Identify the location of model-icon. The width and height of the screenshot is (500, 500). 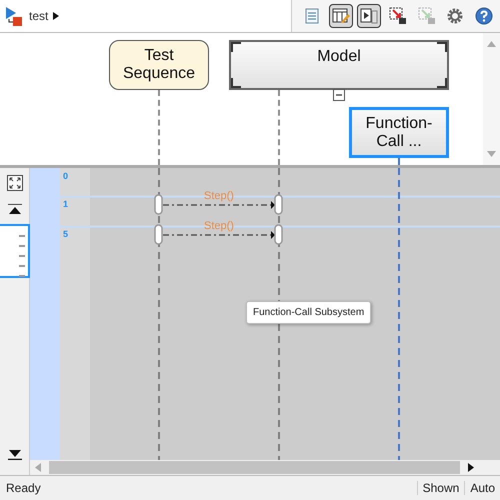
(14, 16).